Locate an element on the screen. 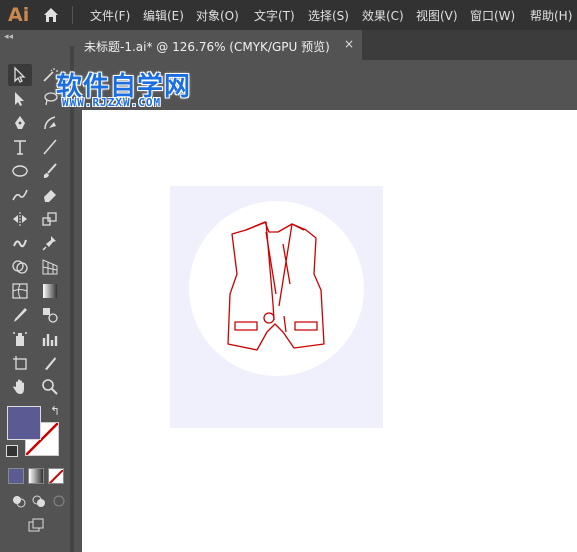 The width and height of the screenshot is (577, 552). watermark-url: WWW.RJZXW.COM is located at coordinates (112, 102).